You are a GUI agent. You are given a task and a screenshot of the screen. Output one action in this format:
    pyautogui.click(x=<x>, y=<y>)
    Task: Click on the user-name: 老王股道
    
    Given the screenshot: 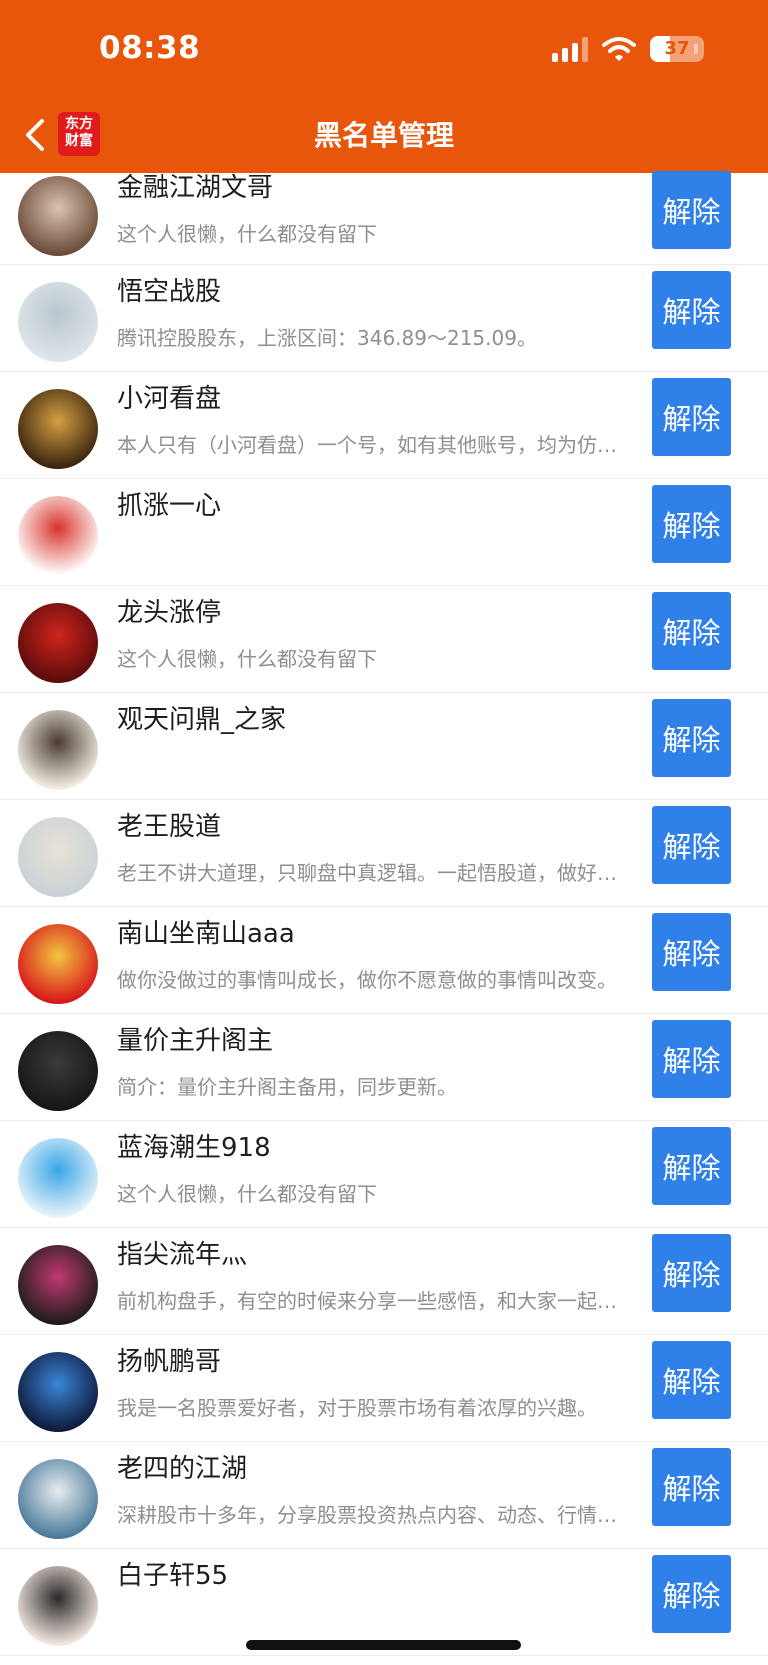 What is the action you would take?
    pyautogui.click(x=169, y=824)
    